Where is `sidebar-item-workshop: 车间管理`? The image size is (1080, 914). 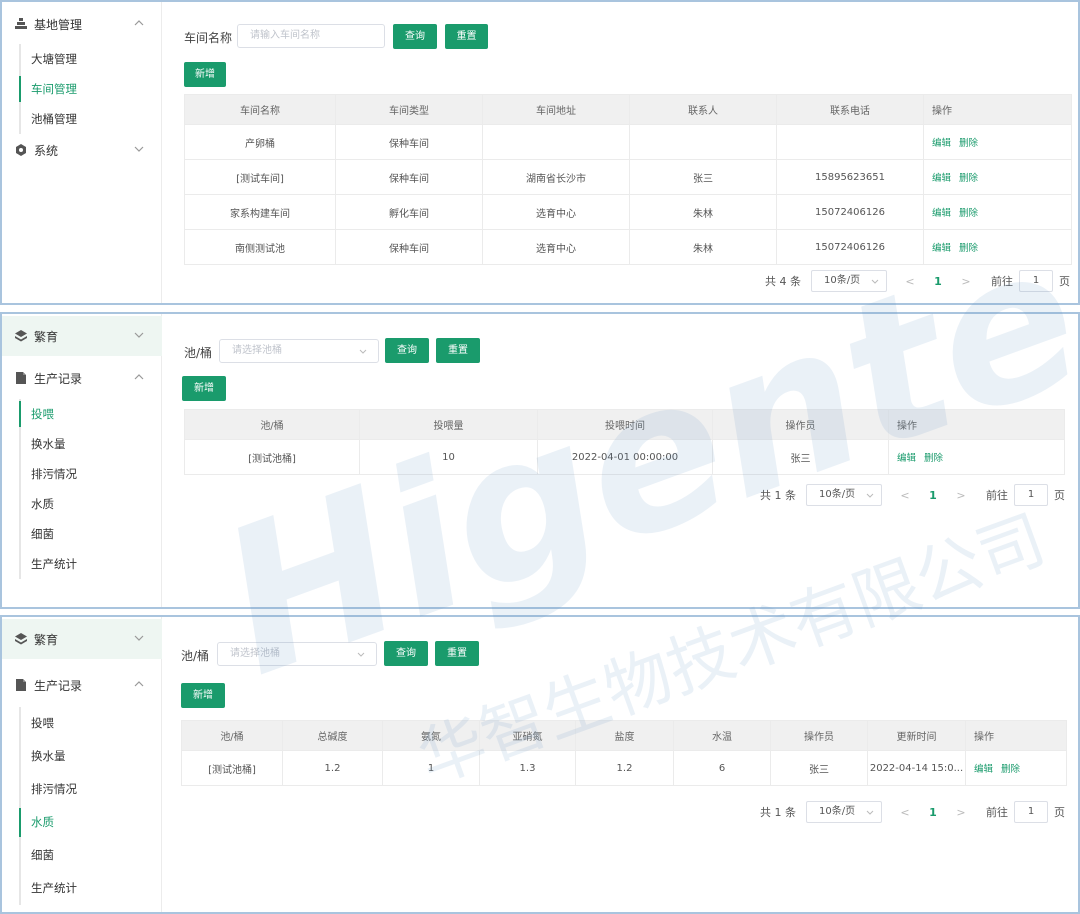
sidebar-item-workshop: 车间管理 is located at coordinates (90, 89).